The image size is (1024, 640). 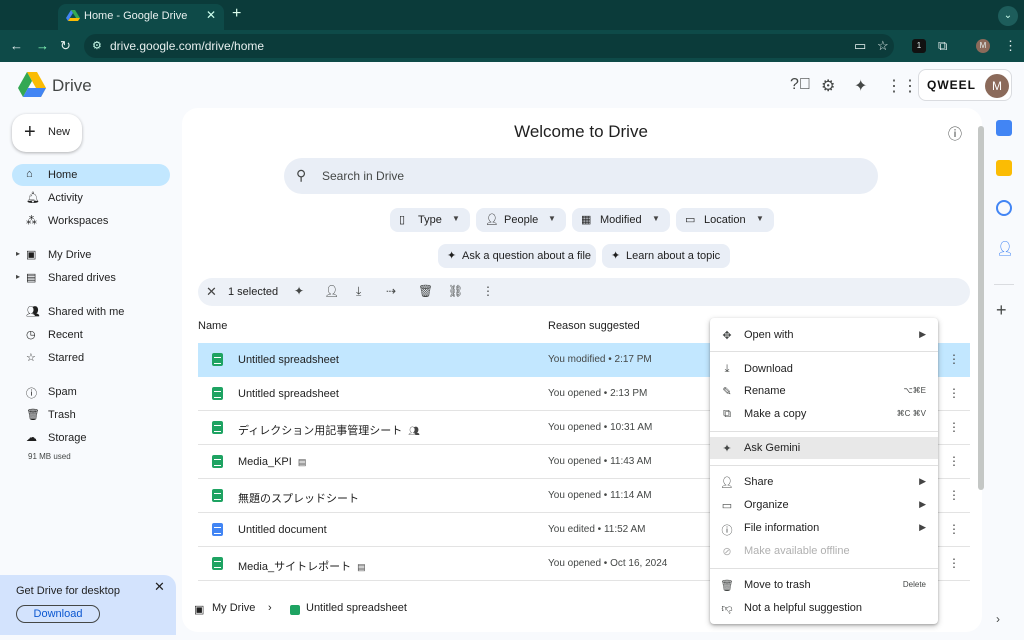 What do you see at coordinates (521, 220) in the screenshot?
I see `filter-people: 👤︎ People ▼` at bounding box center [521, 220].